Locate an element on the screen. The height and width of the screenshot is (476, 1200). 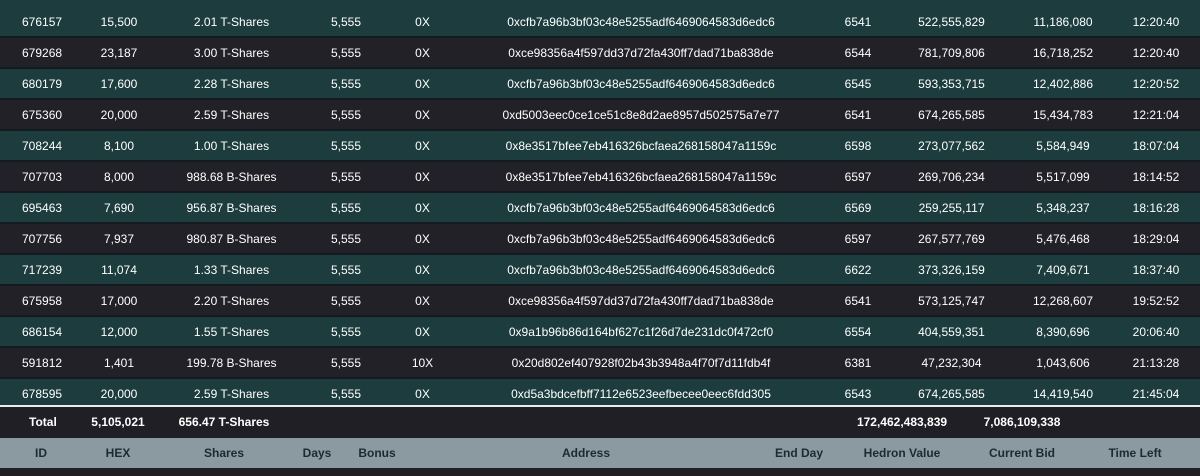
row-hedron-value: 573,125,747 is located at coordinates (951, 301).